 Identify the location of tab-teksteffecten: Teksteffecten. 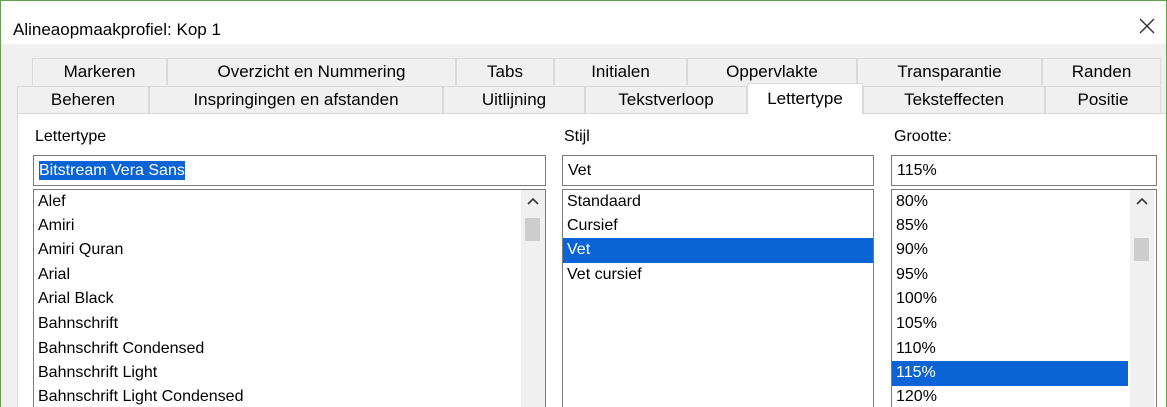
(954, 99).